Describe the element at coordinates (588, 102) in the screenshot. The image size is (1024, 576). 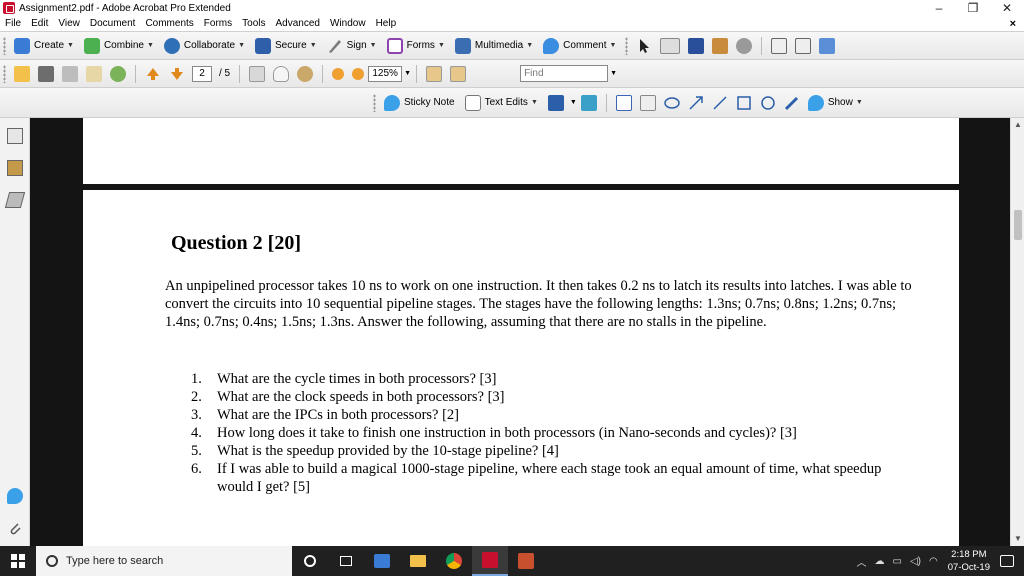
I see `highlight-icon` at that location.